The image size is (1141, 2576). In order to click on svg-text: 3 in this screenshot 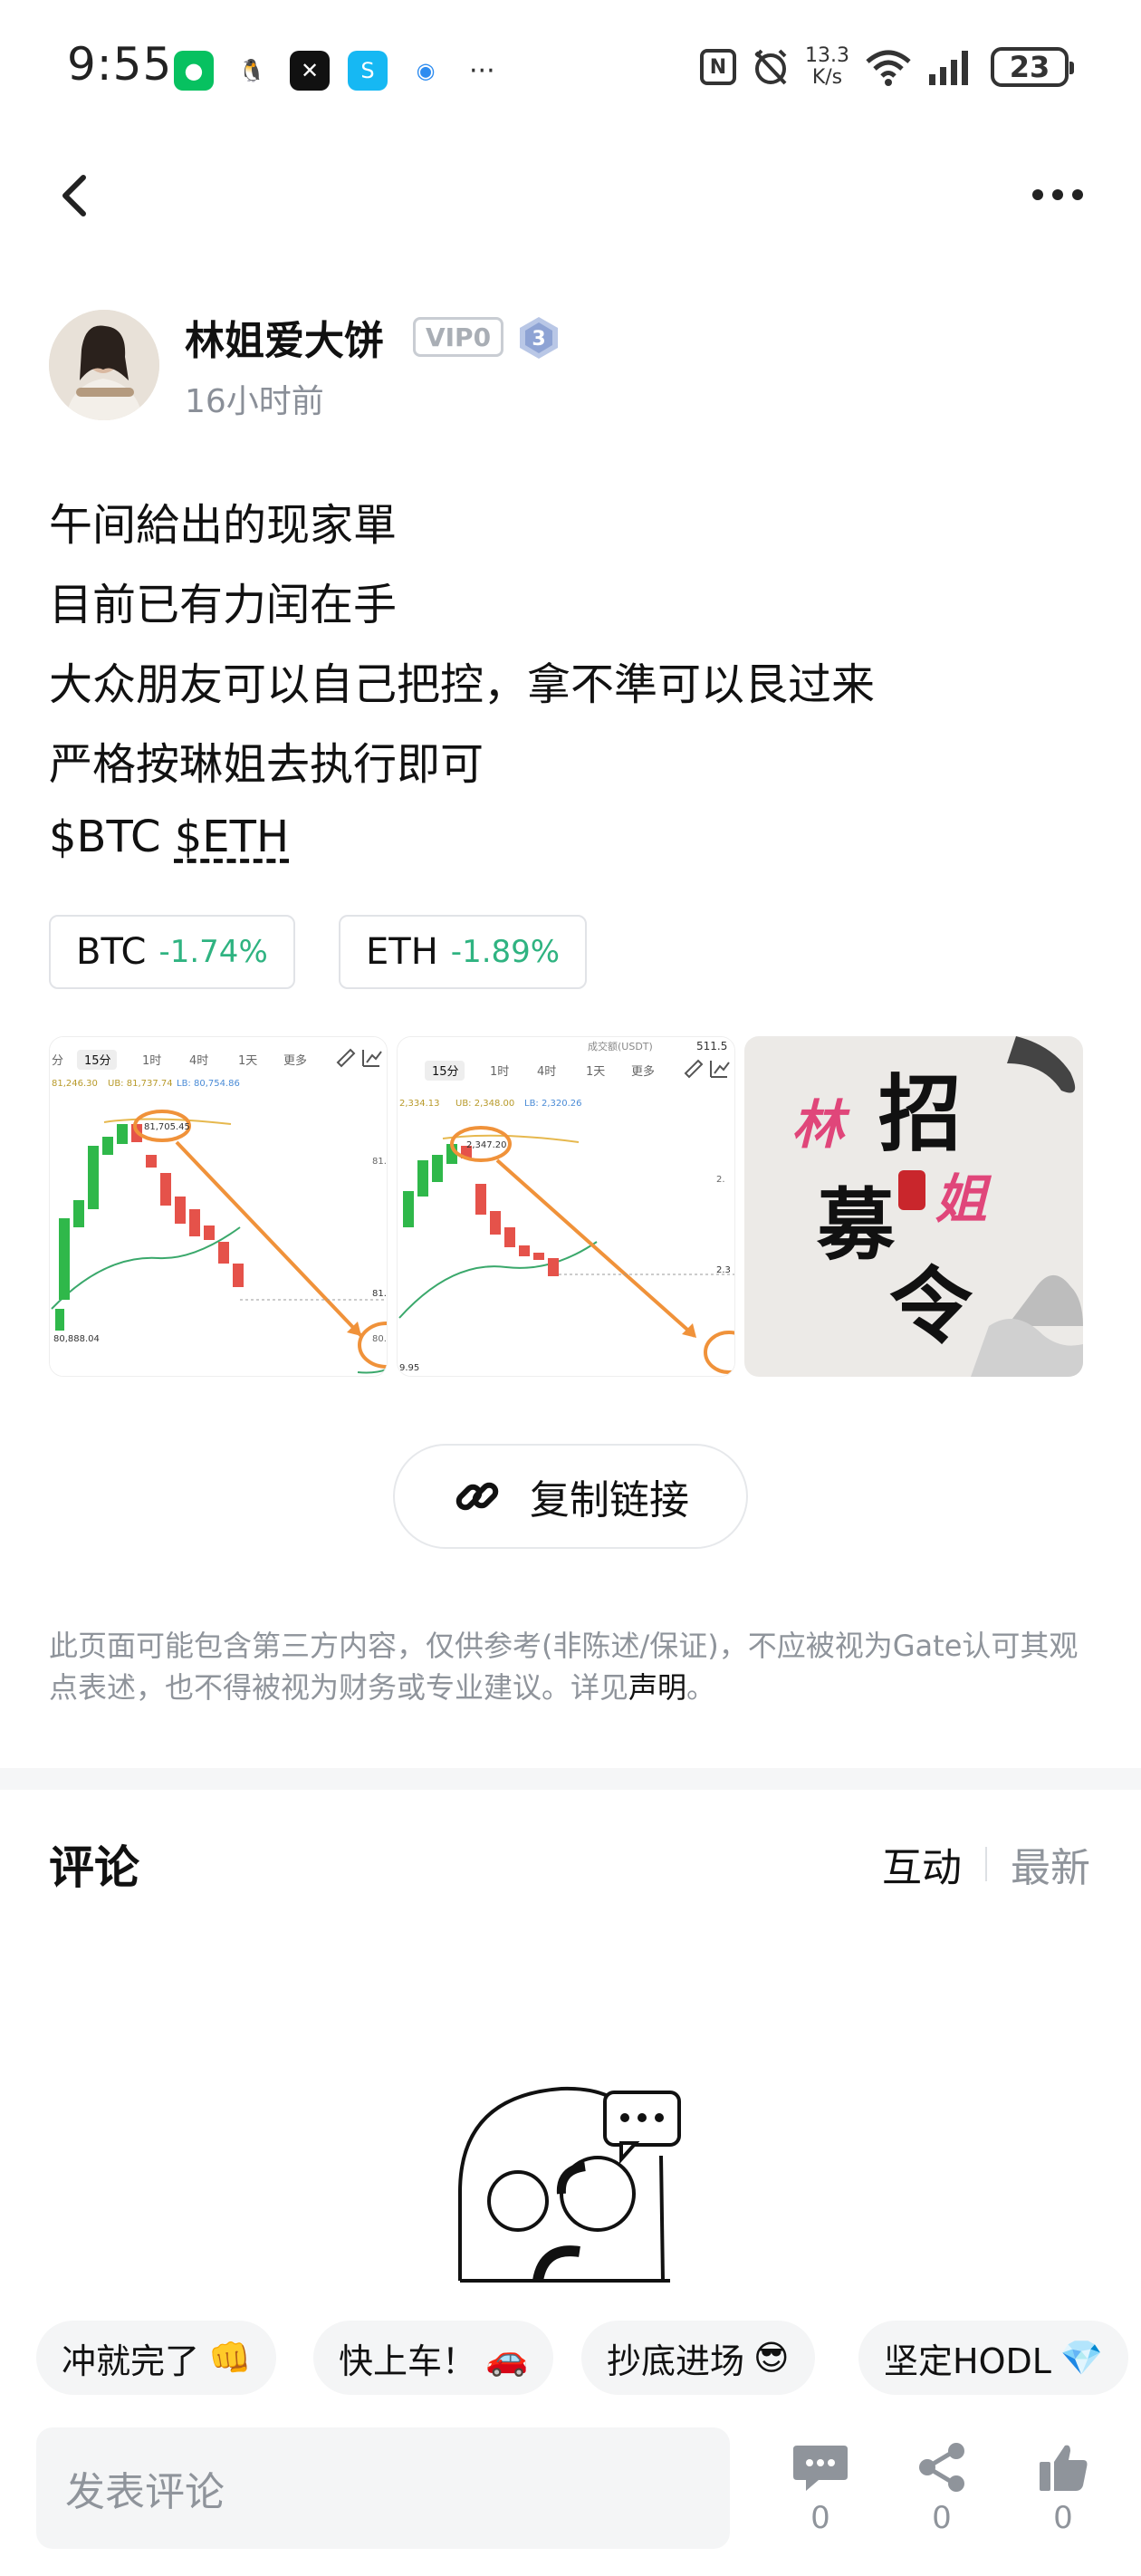, I will do `click(538, 339)`.